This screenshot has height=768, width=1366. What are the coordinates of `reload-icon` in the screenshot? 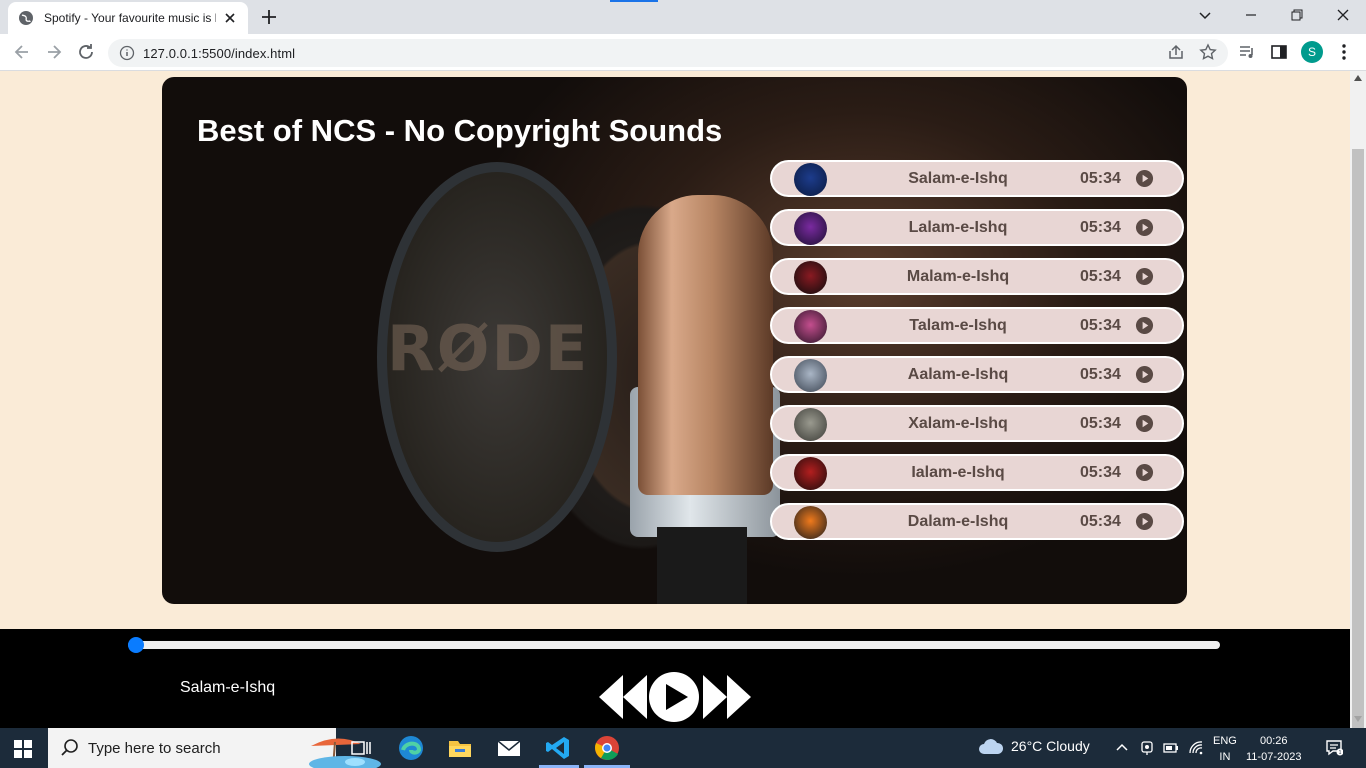 It's located at (86, 52).